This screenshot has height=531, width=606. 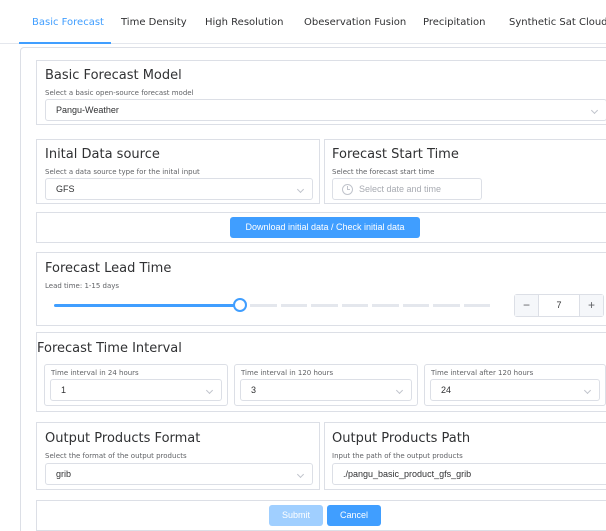 What do you see at coordinates (64, 474) in the screenshot?
I see `output-format-value: grib` at bounding box center [64, 474].